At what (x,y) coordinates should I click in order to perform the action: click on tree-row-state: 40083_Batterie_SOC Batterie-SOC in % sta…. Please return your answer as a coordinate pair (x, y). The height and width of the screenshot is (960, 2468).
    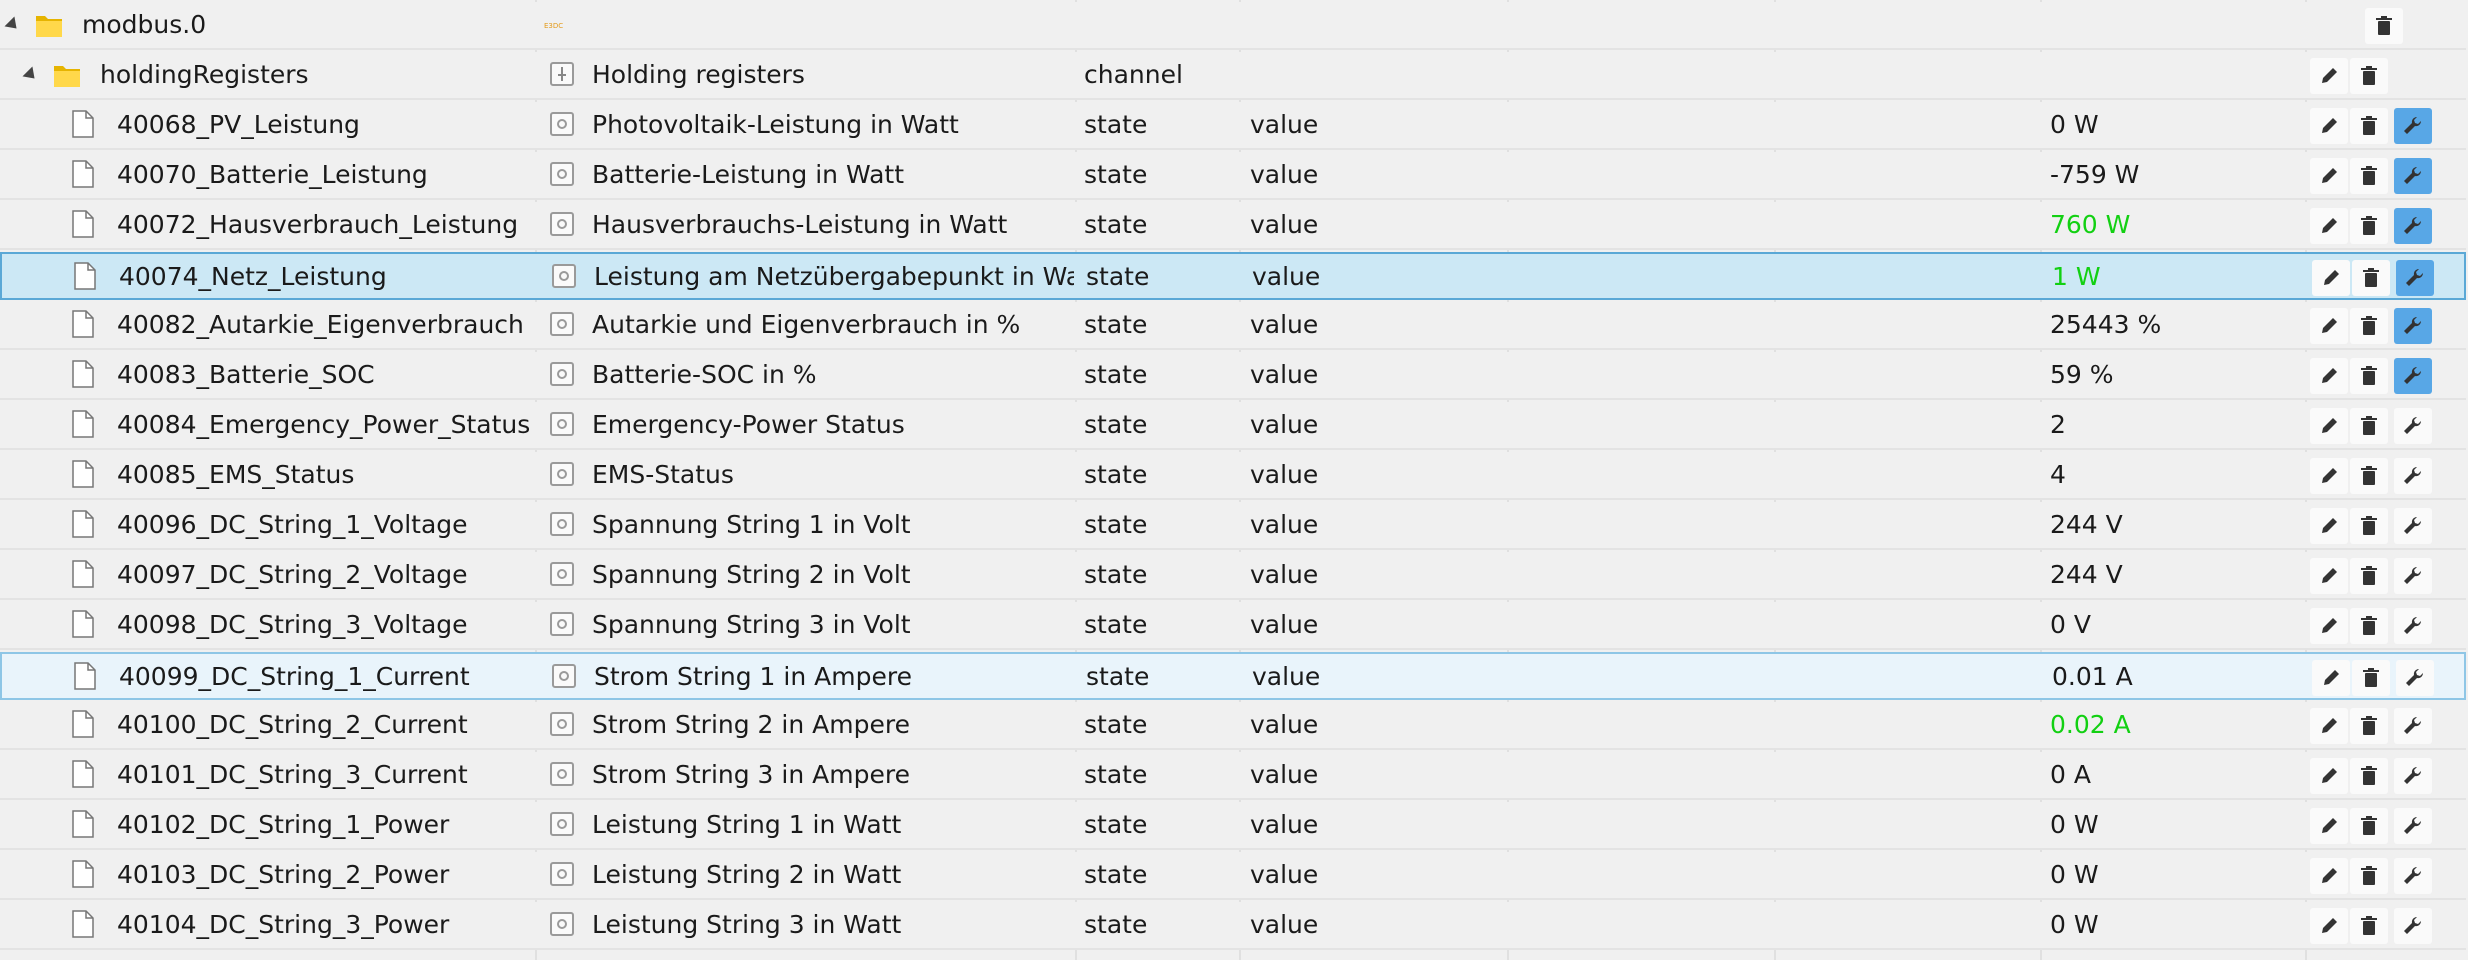
    Looking at the image, I should click on (1233, 376).